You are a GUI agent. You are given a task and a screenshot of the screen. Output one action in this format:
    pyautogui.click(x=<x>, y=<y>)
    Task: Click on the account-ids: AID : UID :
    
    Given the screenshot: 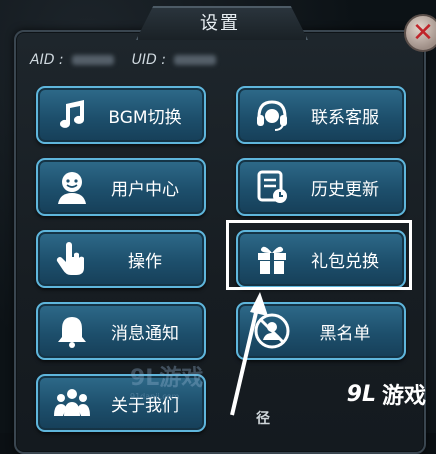 What is the action you would take?
    pyautogui.click(x=123, y=60)
    